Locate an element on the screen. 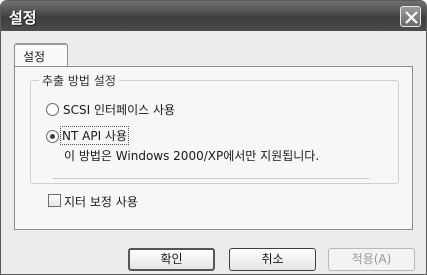  nt-api-radio-label: NT API 사용 is located at coordinates (94, 135).